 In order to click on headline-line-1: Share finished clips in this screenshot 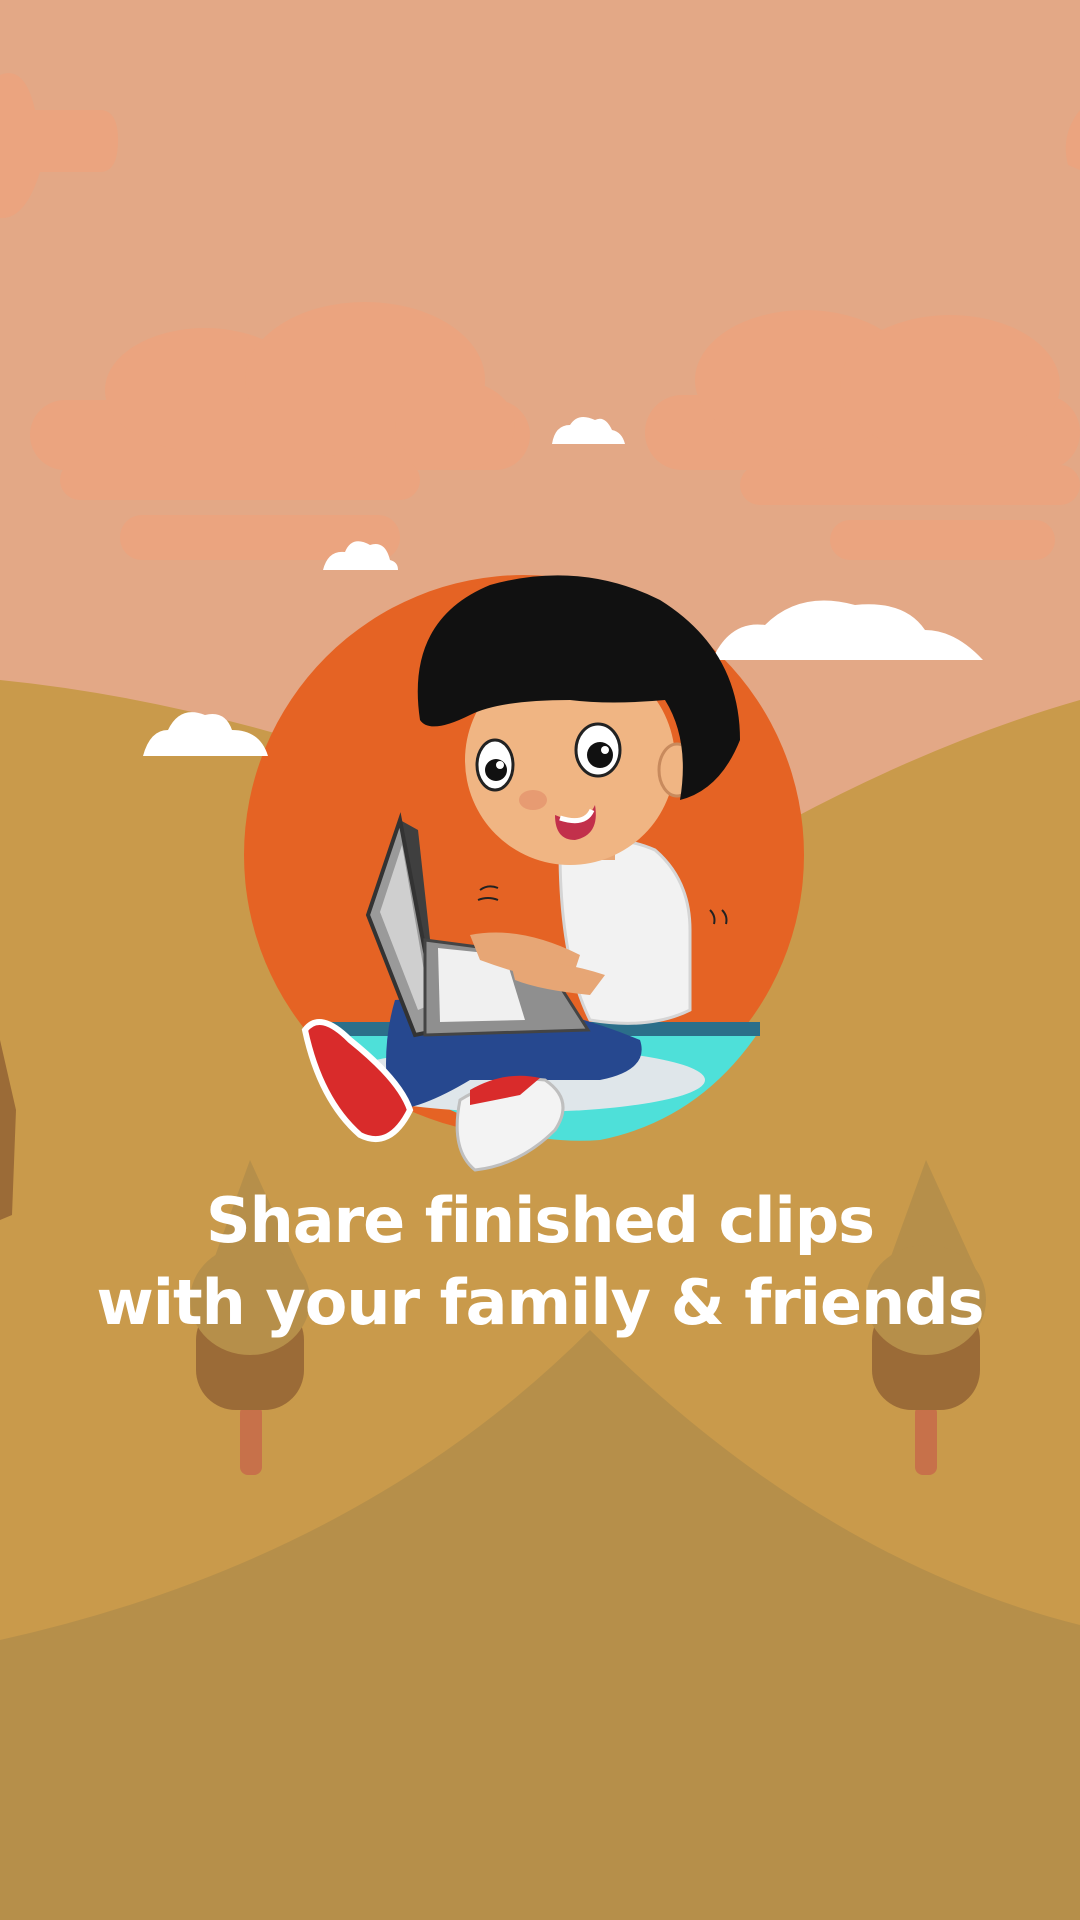, I will do `click(540, 1220)`.